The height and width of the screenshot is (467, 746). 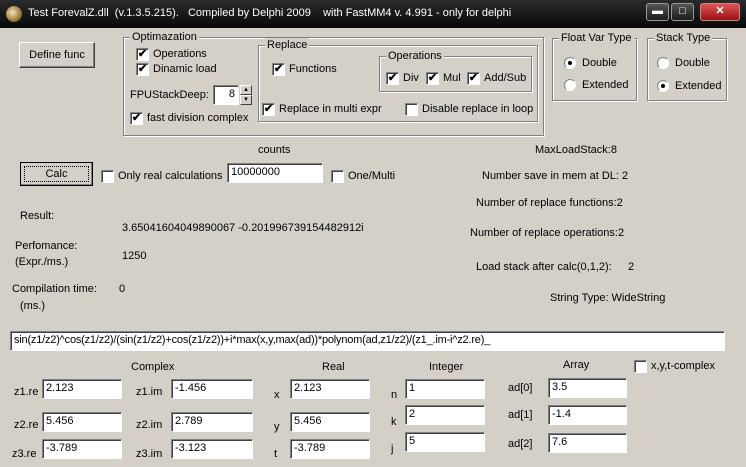 I want to click on optimazation-title: Optimazation, so click(x=164, y=37).